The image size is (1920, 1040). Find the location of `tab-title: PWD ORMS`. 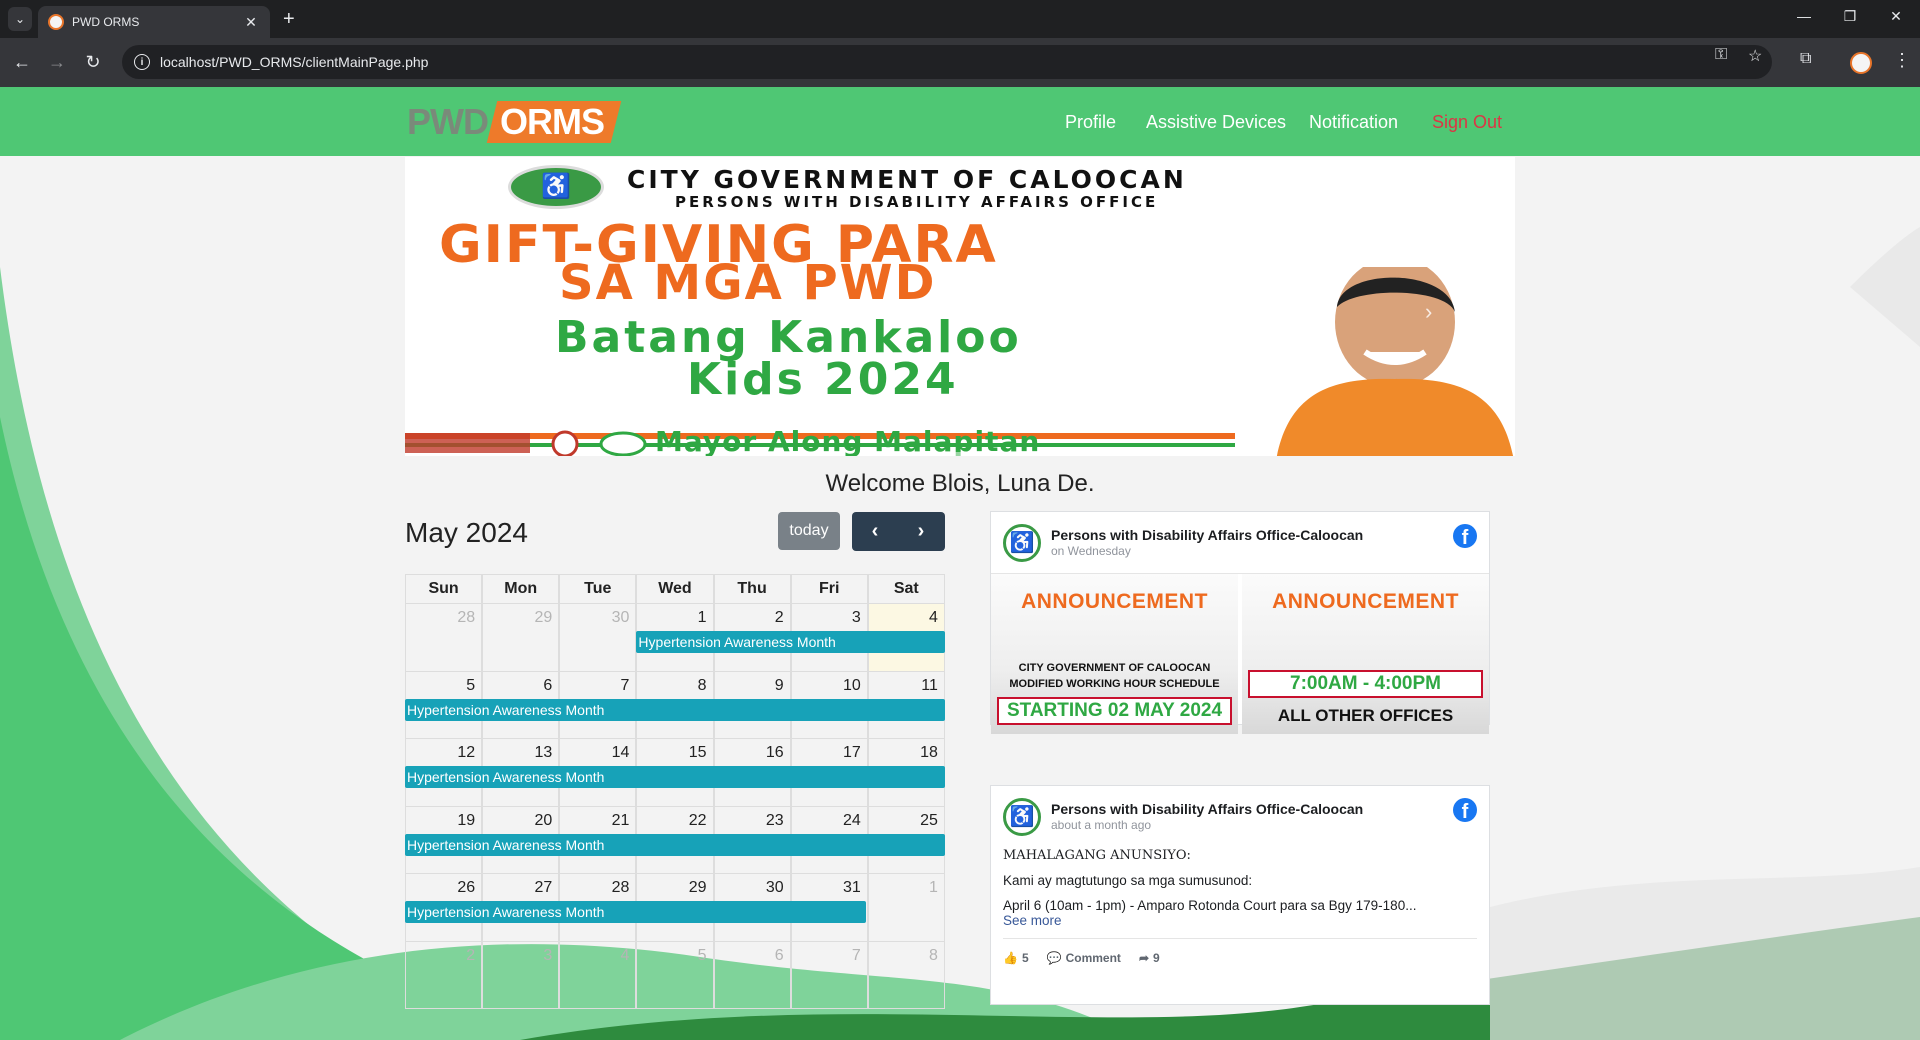

tab-title: PWD ORMS is located at coordinates (106, 22).